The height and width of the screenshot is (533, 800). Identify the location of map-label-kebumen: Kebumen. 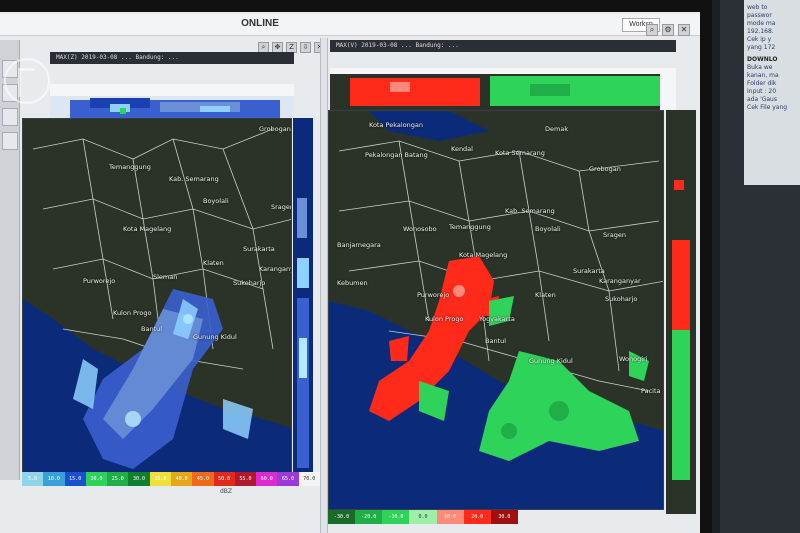
(352, 283).